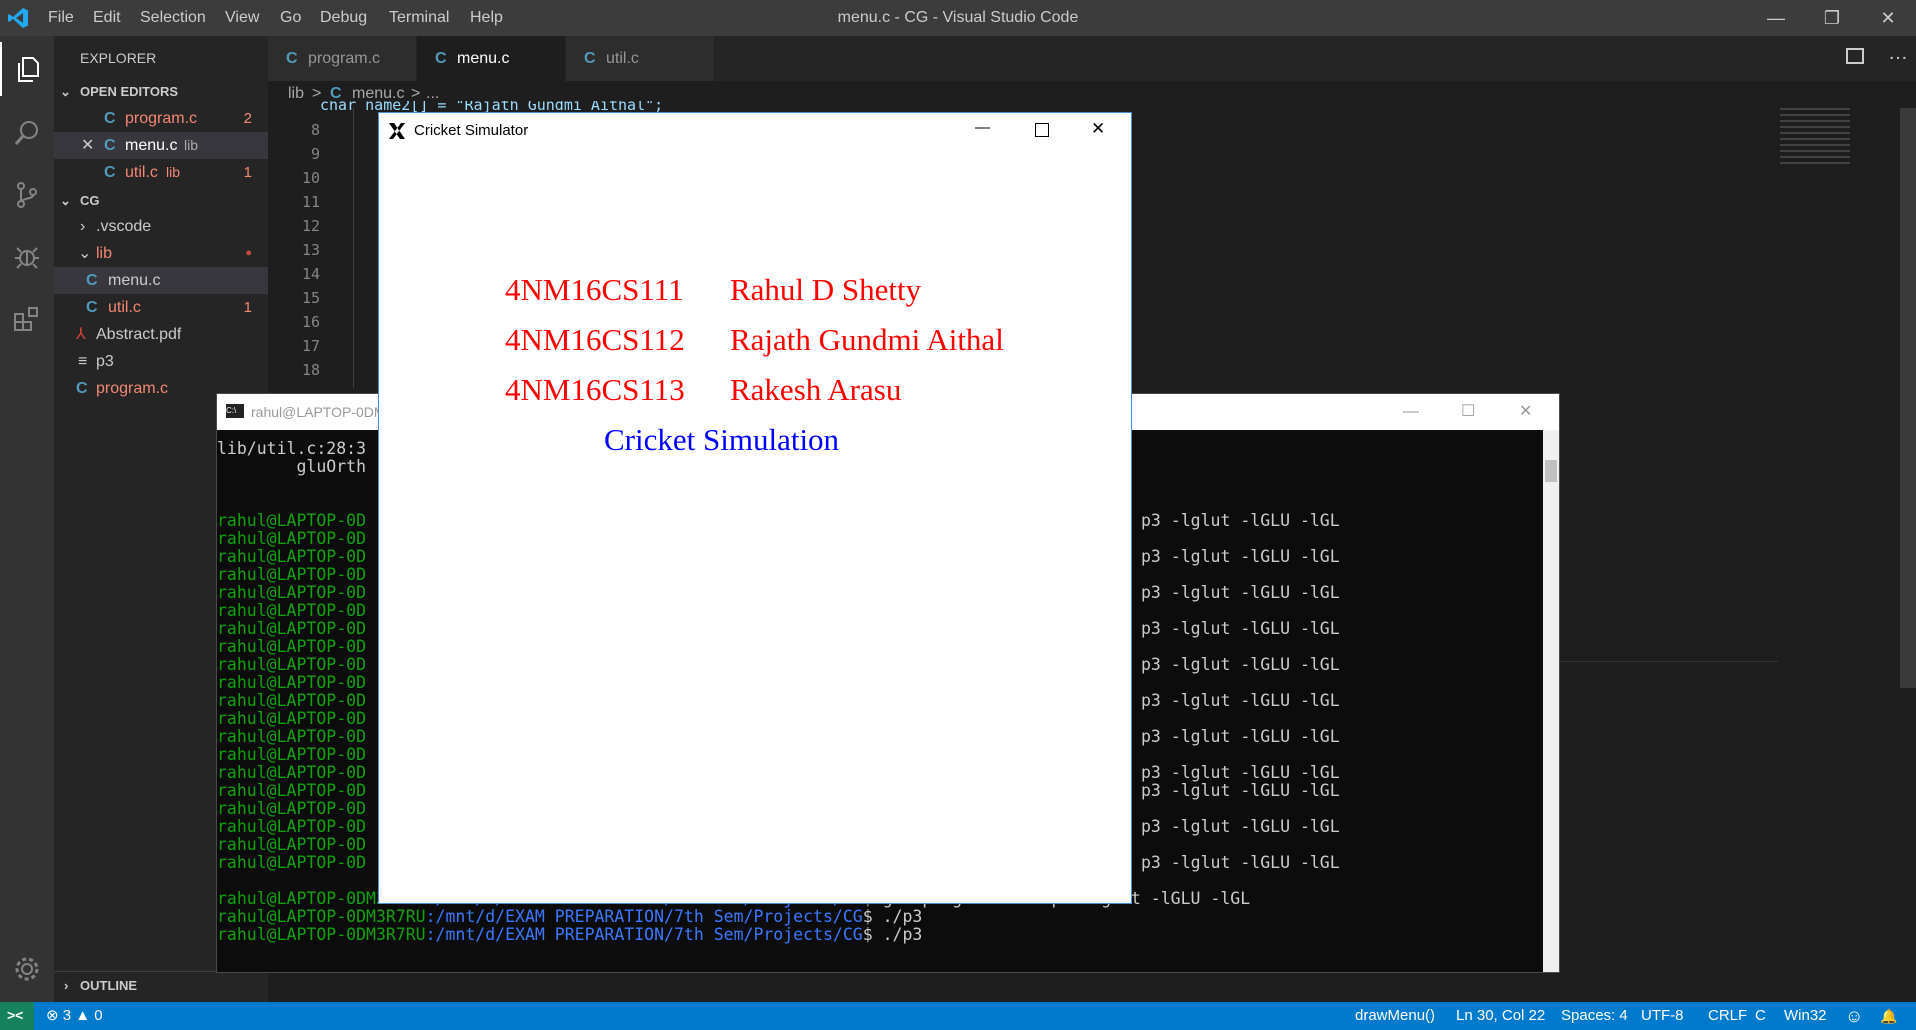 Image resolution: width=1916 pixels, height=1030 pixels. I want to click on open-editor-item-active: ✕ C menu.c lib, so click(161, 145).